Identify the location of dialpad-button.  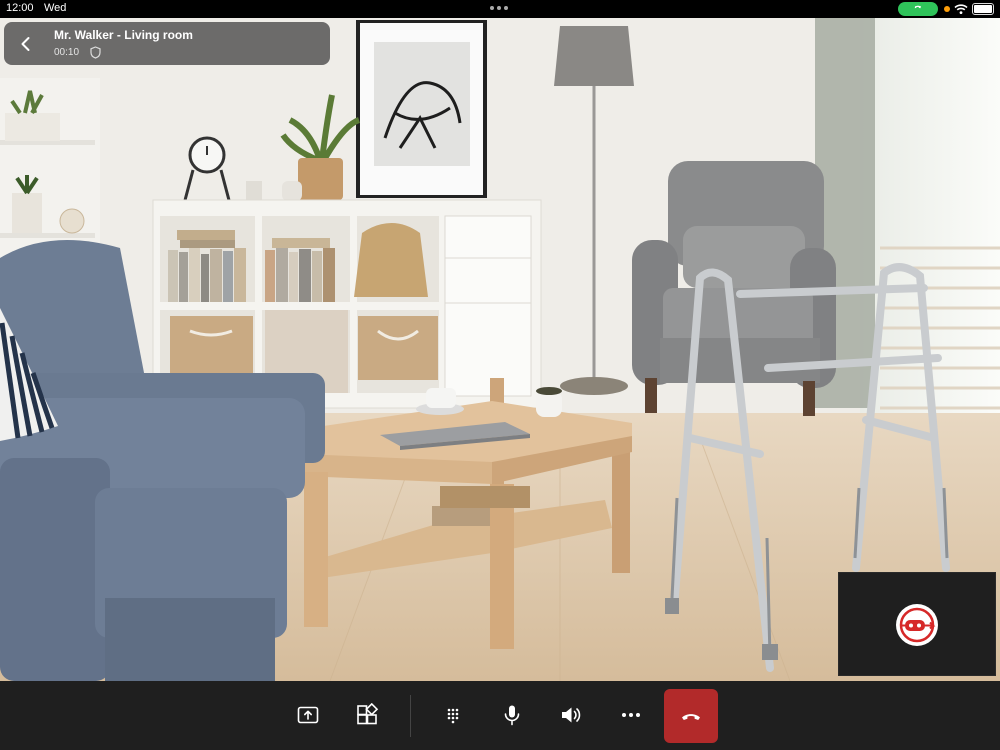
(453, 715).